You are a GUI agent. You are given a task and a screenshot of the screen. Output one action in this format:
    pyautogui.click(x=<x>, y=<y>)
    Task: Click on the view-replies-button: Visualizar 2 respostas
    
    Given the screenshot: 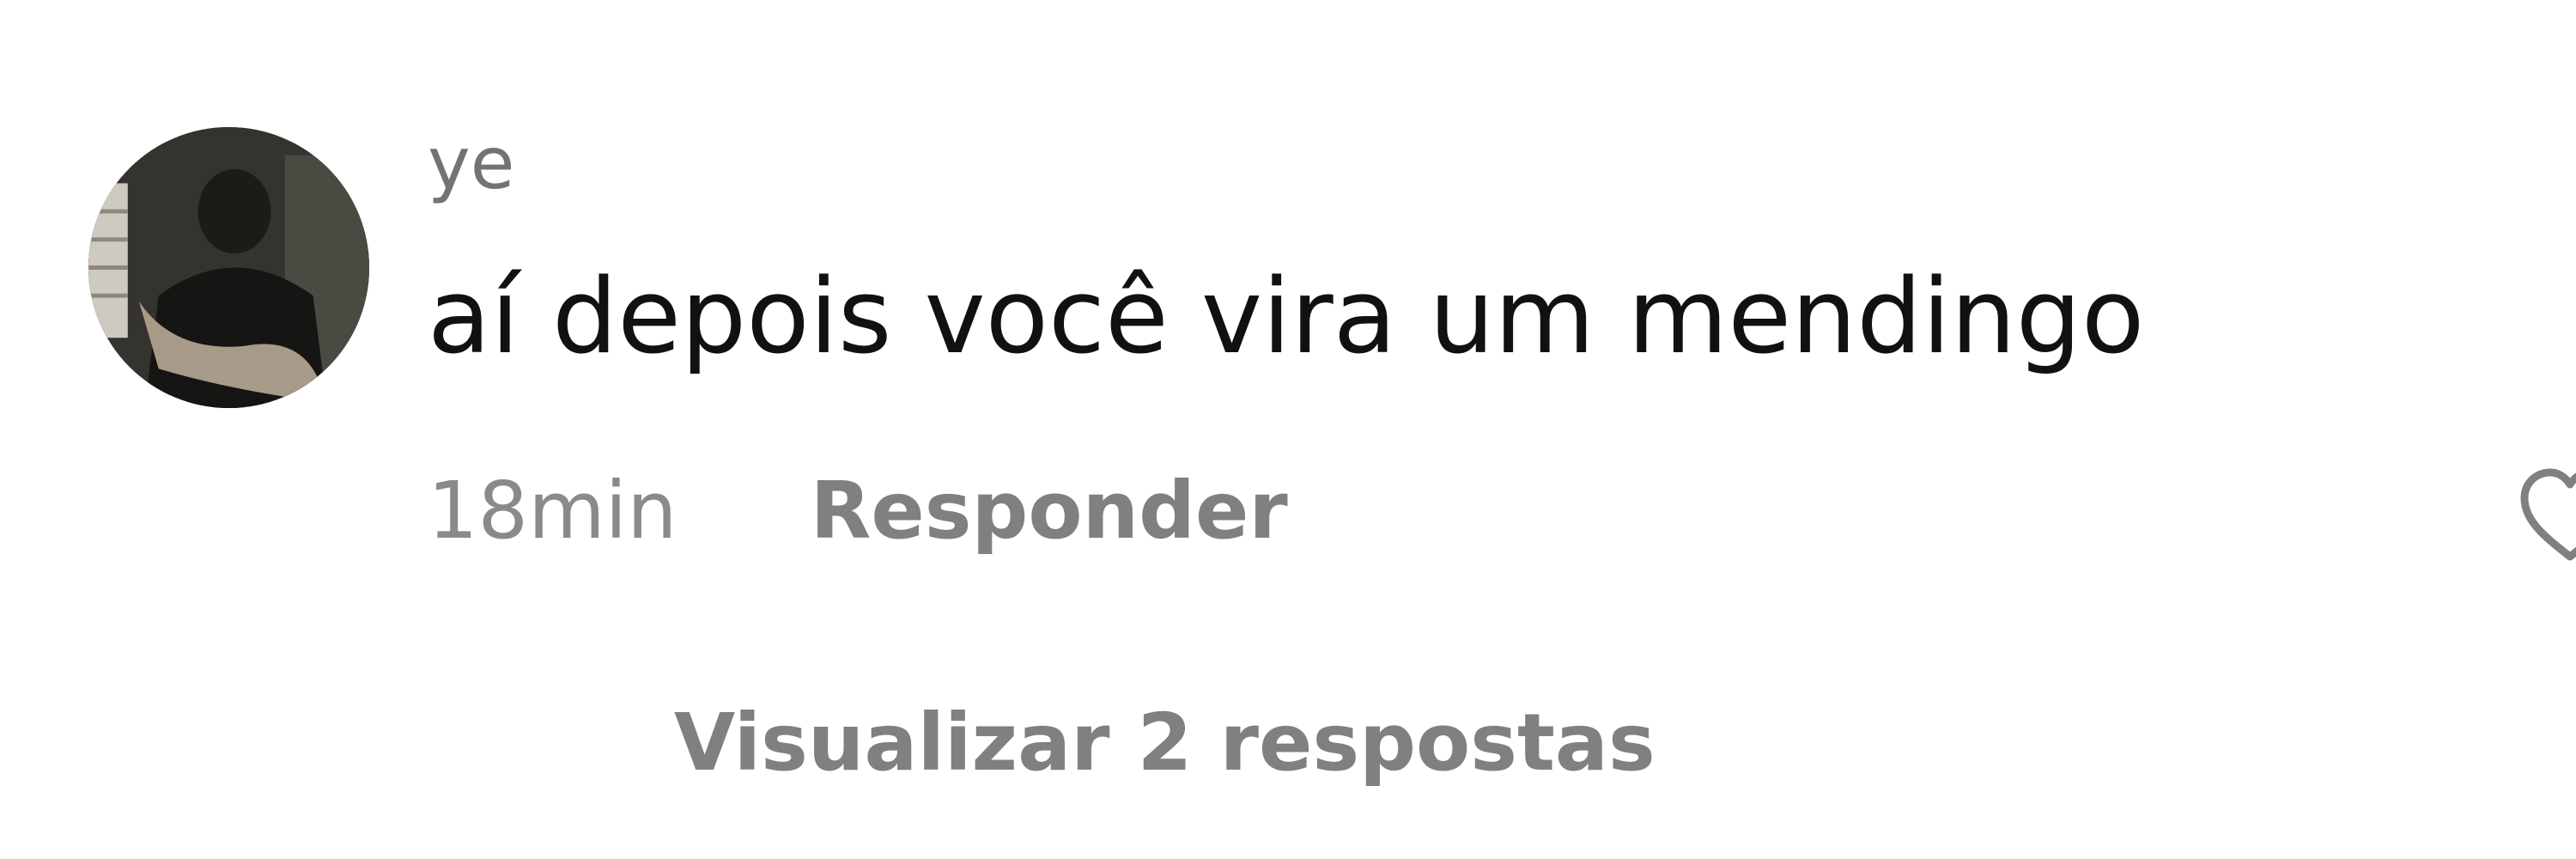 What is the action you would take?
    pyautogui.click(x=1165, y=743)
    